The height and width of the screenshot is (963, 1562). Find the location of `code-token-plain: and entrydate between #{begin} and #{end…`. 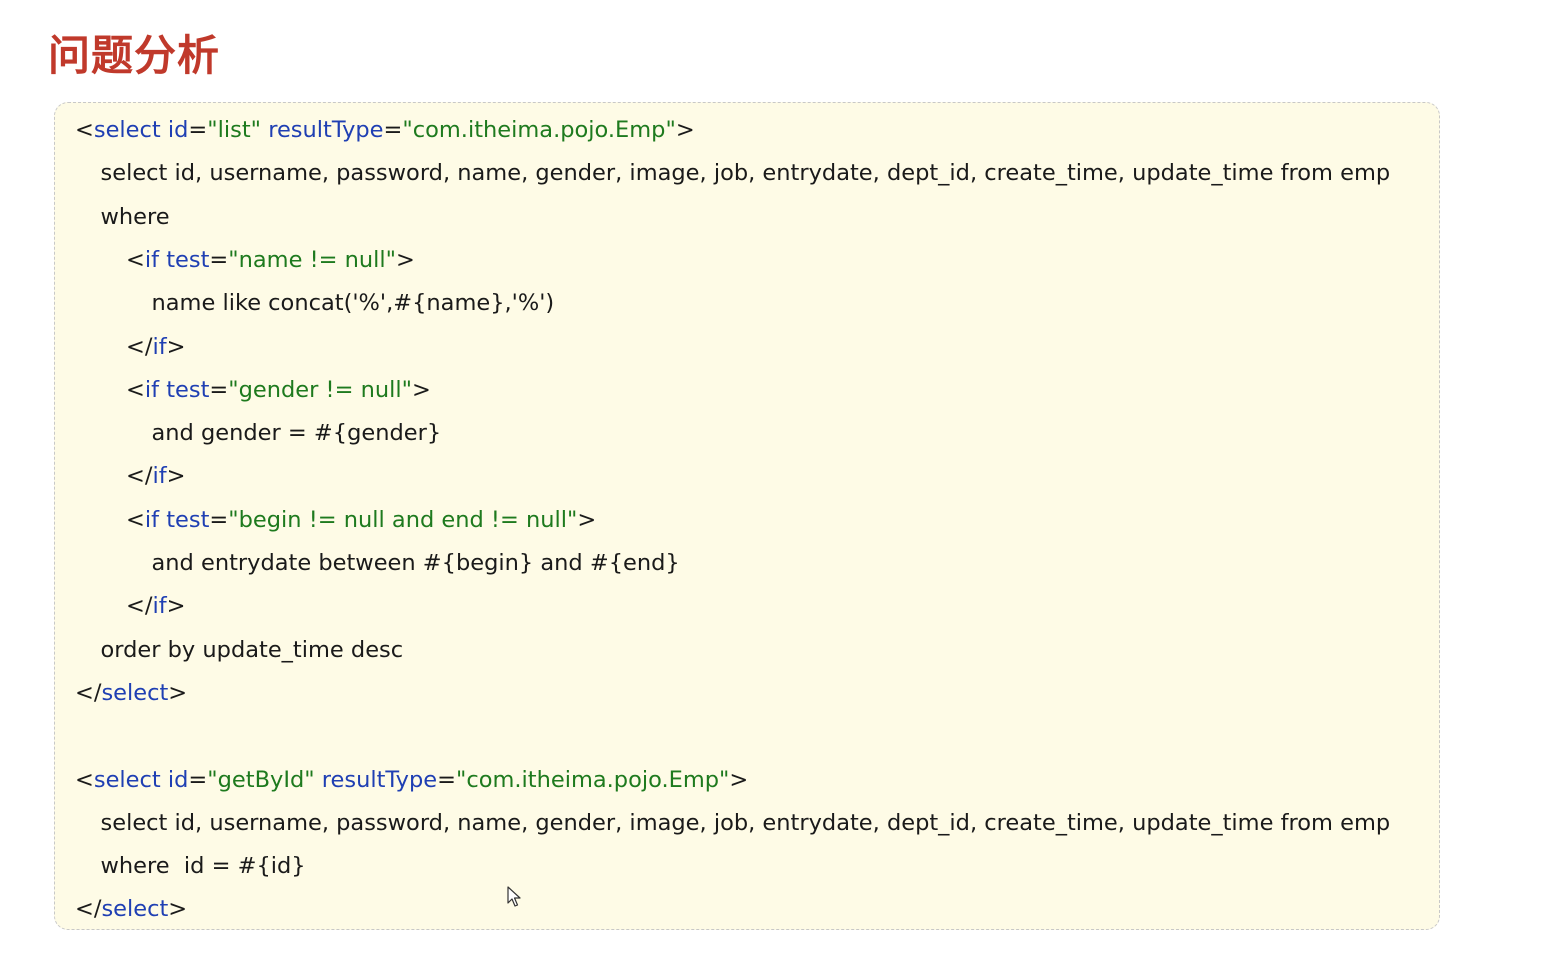

code-token-plain: and entrydate between #{begin} and #{end… is located at coordinates (415, 563).